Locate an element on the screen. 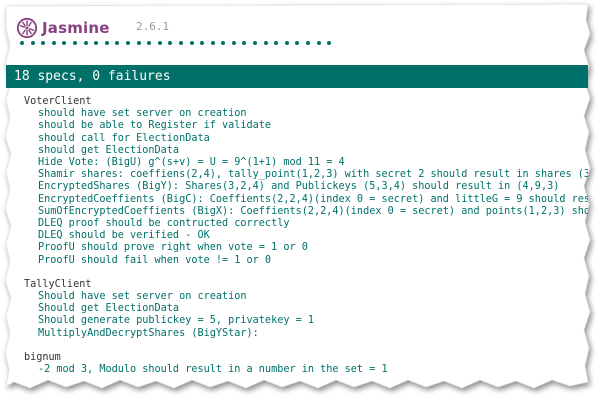 The height and width of the screenshot is (401, 600). spec-item: should have set server on creation is located at coordinates (297, 114).